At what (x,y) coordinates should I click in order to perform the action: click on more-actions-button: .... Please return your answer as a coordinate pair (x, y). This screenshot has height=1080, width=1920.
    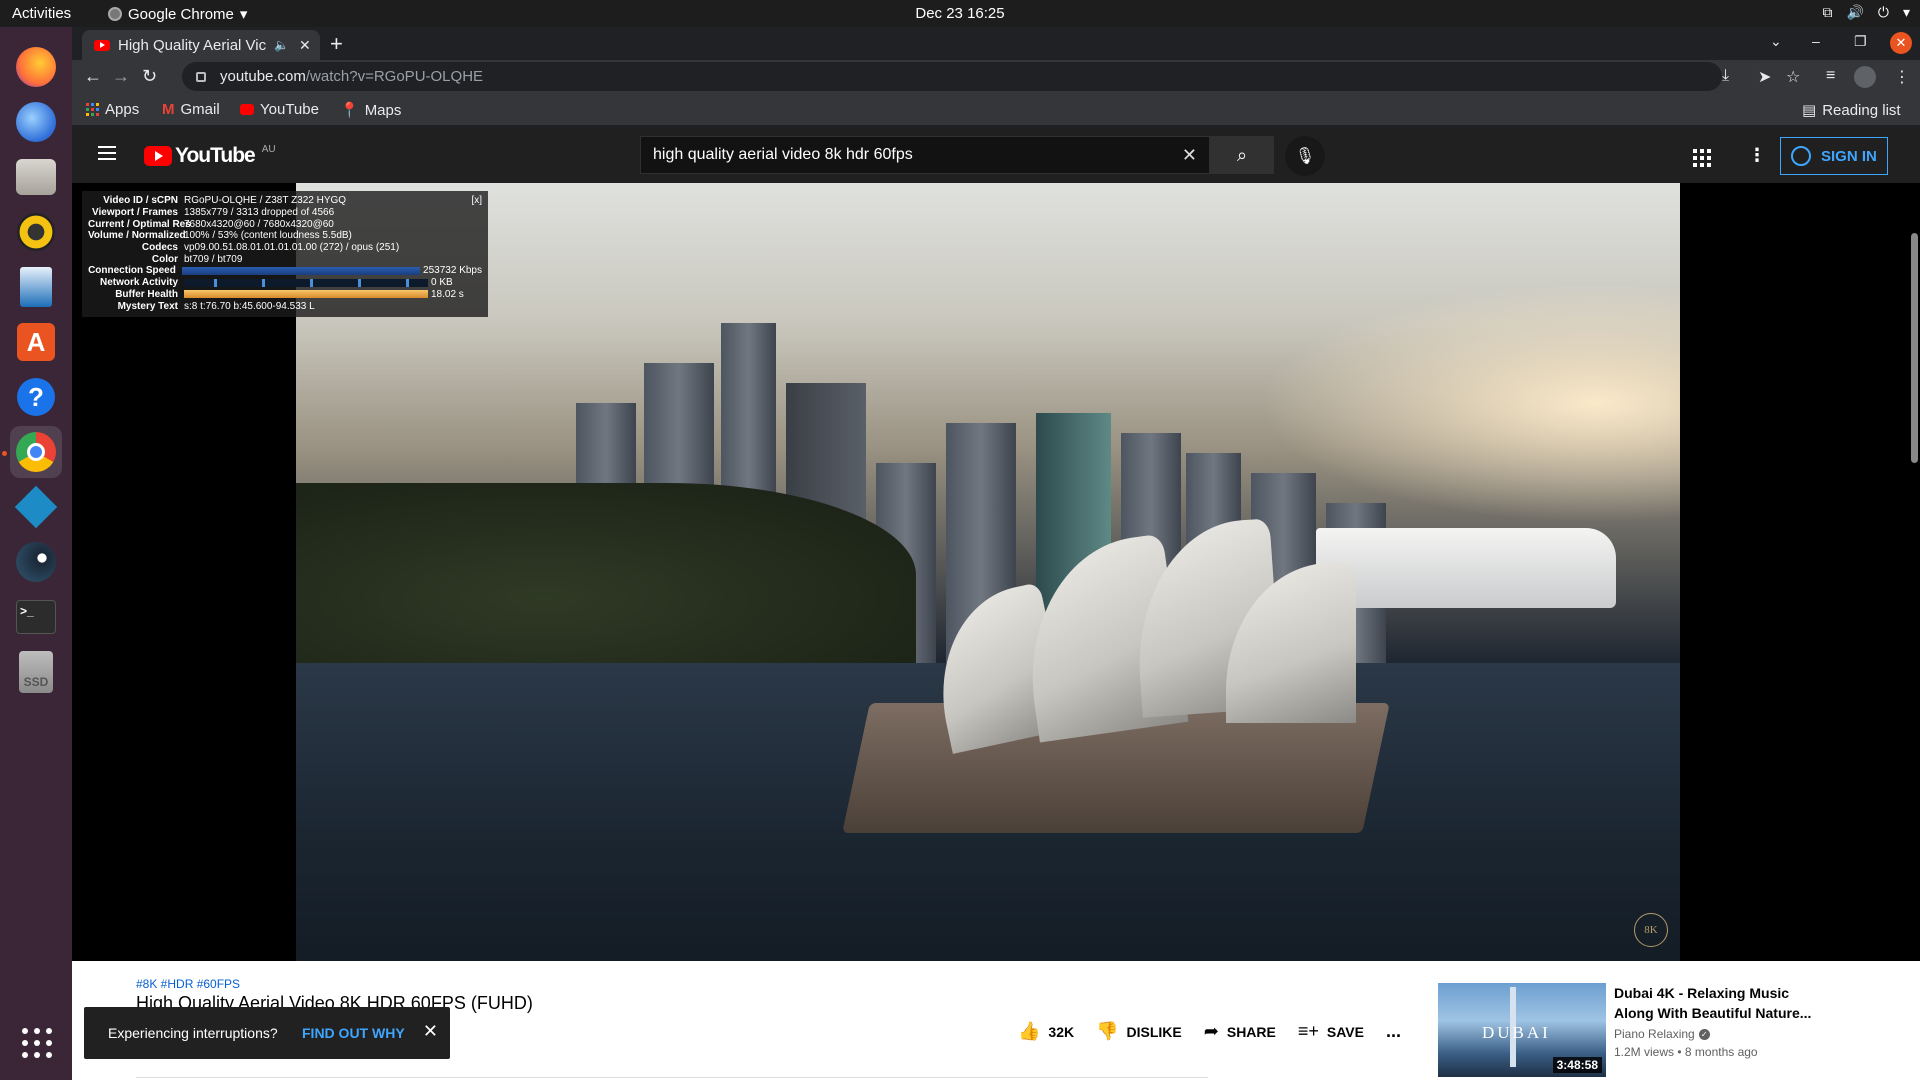
    Looking at the image, I should click on (1393, 1031).